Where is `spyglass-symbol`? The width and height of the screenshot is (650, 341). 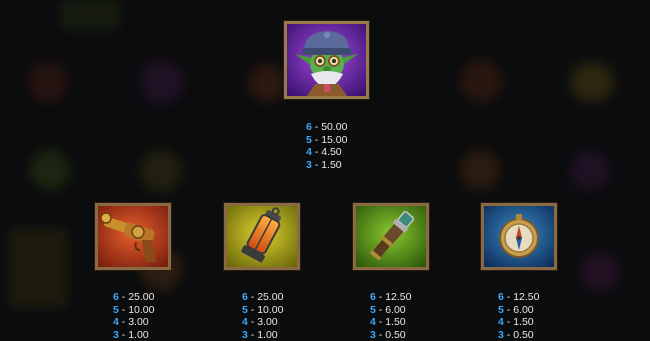 spyglass-symbol is located at coordinates (391, 236).